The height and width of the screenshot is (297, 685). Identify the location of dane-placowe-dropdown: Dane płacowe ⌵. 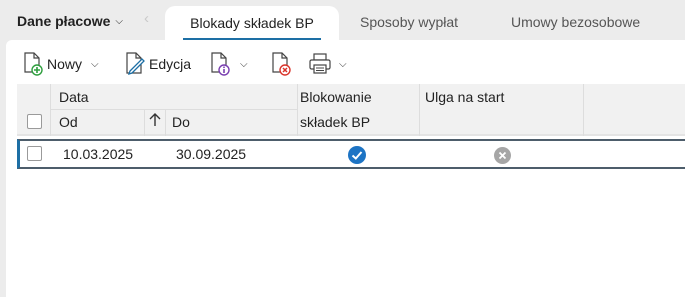
(70, 21).